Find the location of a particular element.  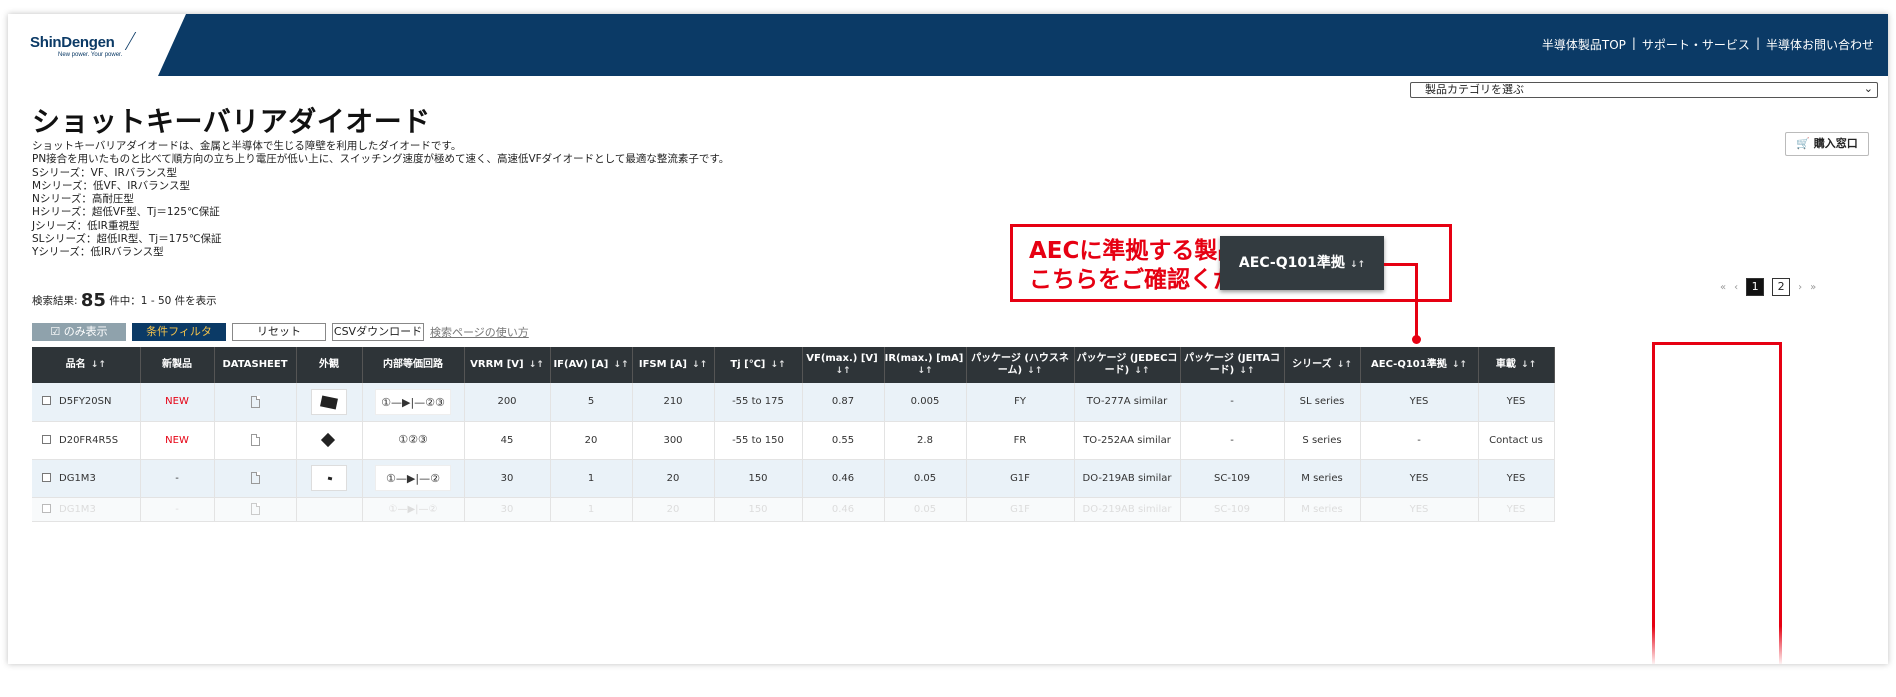

description-line: Yシリーズ：低IRバランス型 is located at coordinates (98, 252).